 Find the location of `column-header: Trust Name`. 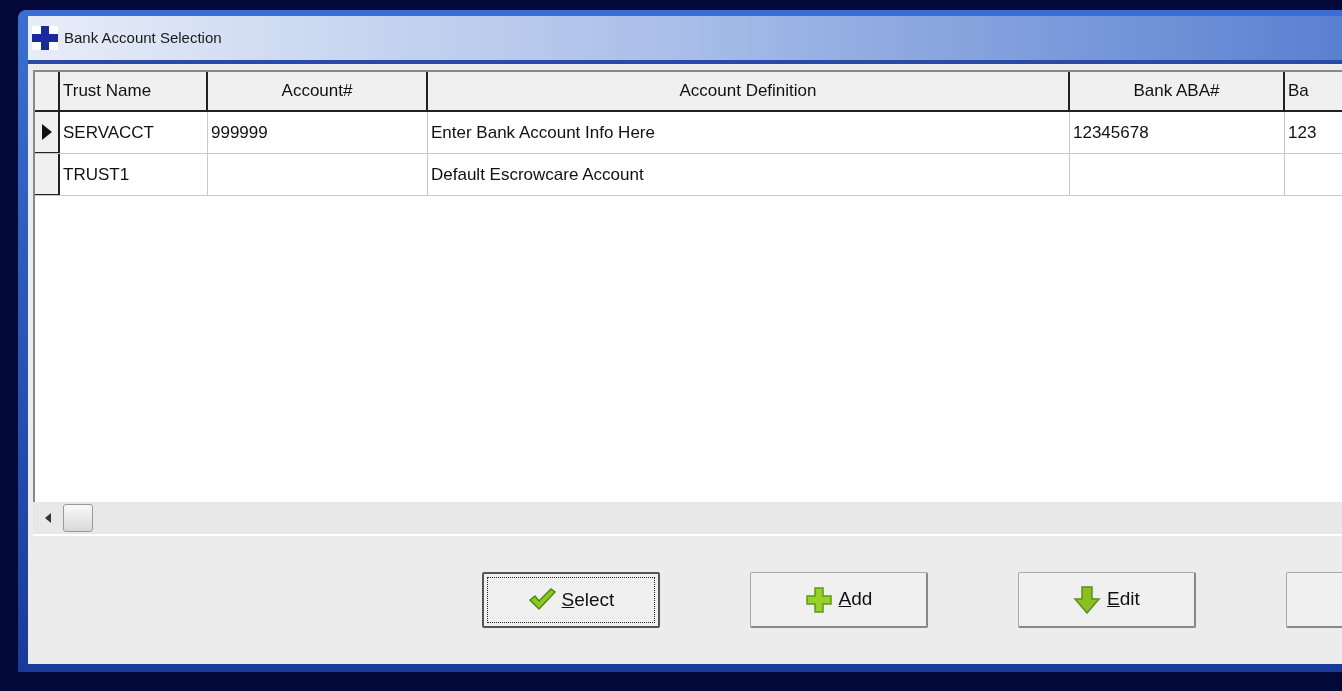

column-header: Trust Name is located at coordinates (134, 91).